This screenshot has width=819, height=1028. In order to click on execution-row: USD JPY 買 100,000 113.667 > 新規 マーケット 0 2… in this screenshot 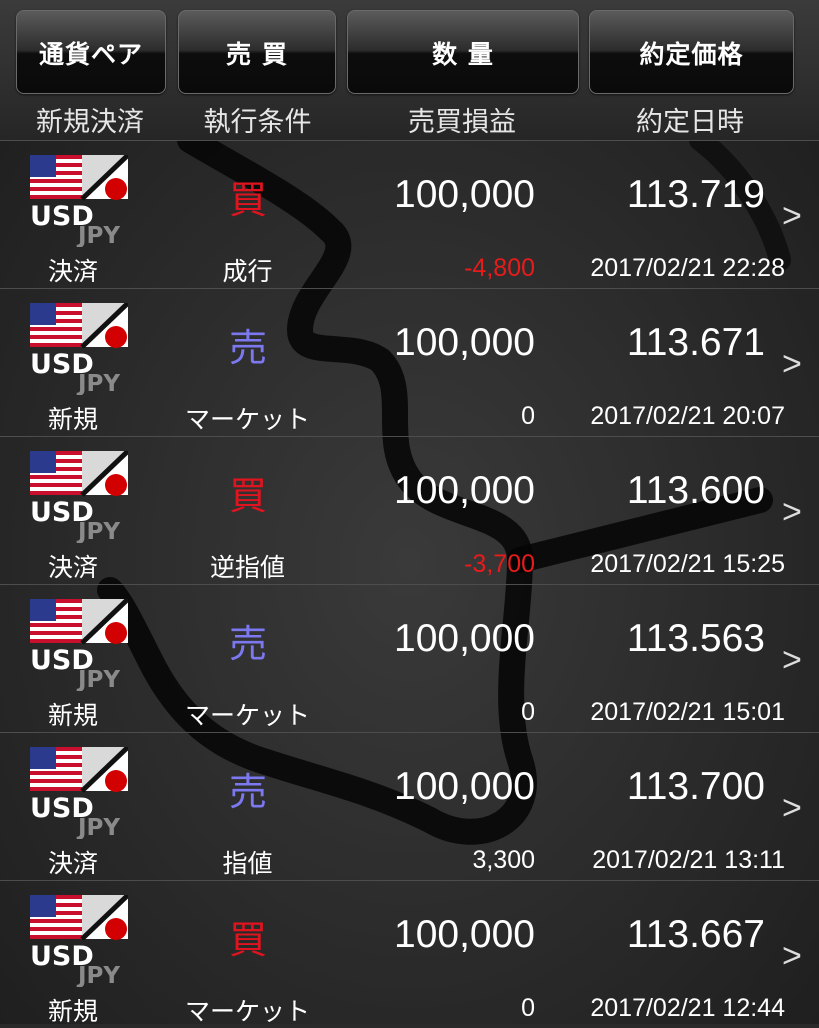, I will do `click(409, 954)`.